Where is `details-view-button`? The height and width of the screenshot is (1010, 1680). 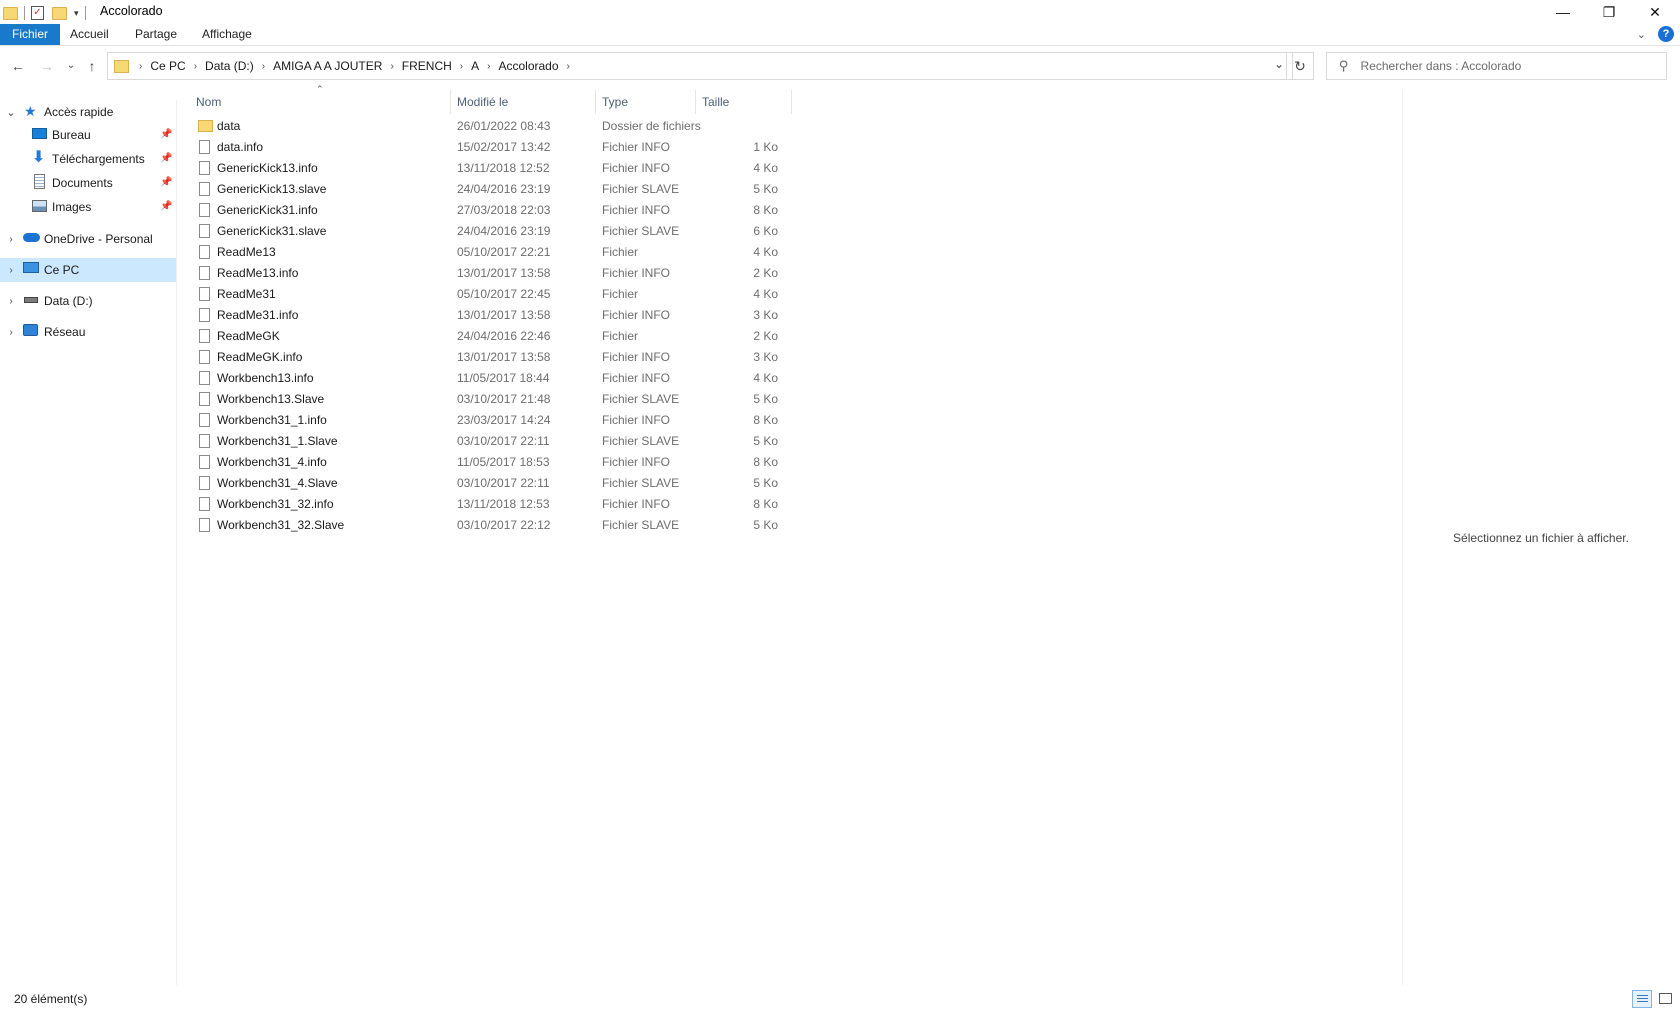 details-view-button is located at coordinates (1642, 999).